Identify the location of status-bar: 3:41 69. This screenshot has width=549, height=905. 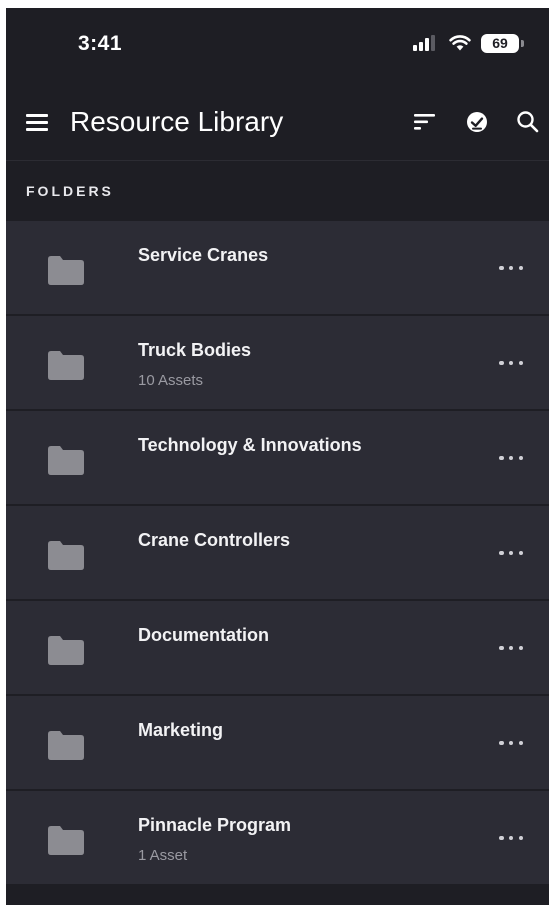
(277, 47).